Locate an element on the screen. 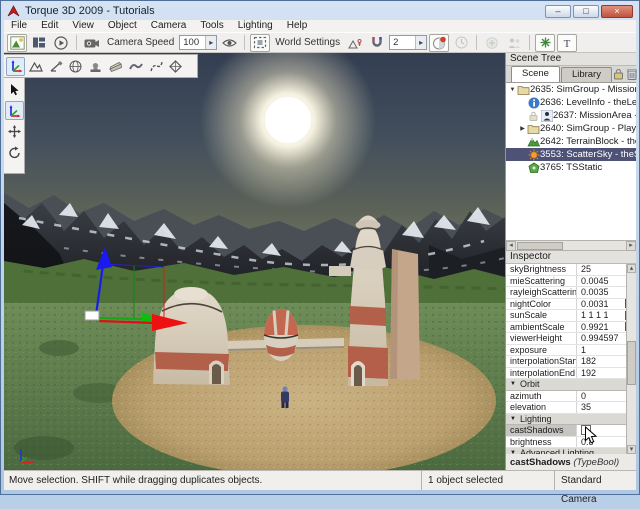  add-player-button is located at coordinates (492, 43).